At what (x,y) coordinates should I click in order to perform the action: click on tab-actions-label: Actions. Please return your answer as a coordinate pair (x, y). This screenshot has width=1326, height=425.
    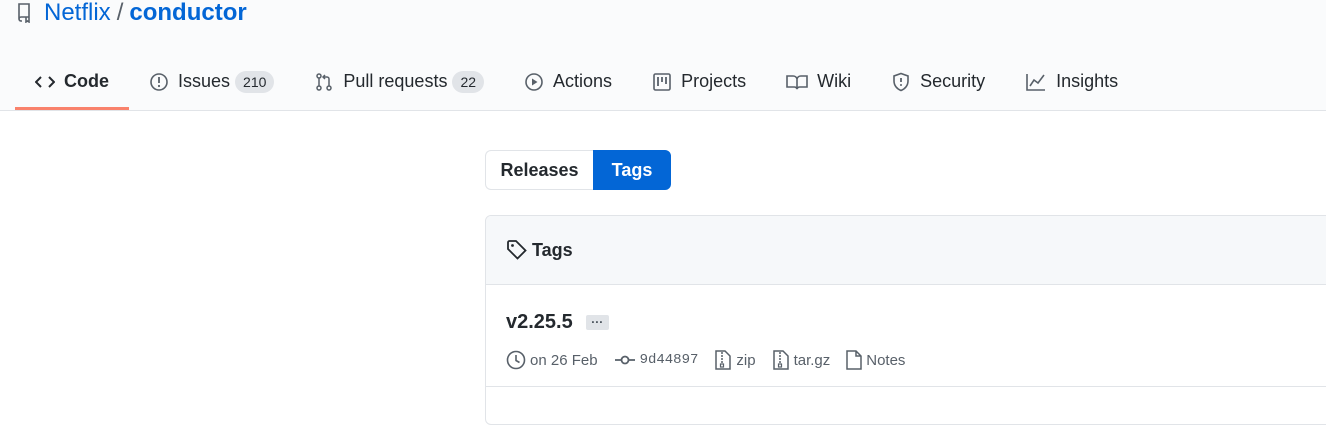
    Looking at the image, I should click on (583, 81).